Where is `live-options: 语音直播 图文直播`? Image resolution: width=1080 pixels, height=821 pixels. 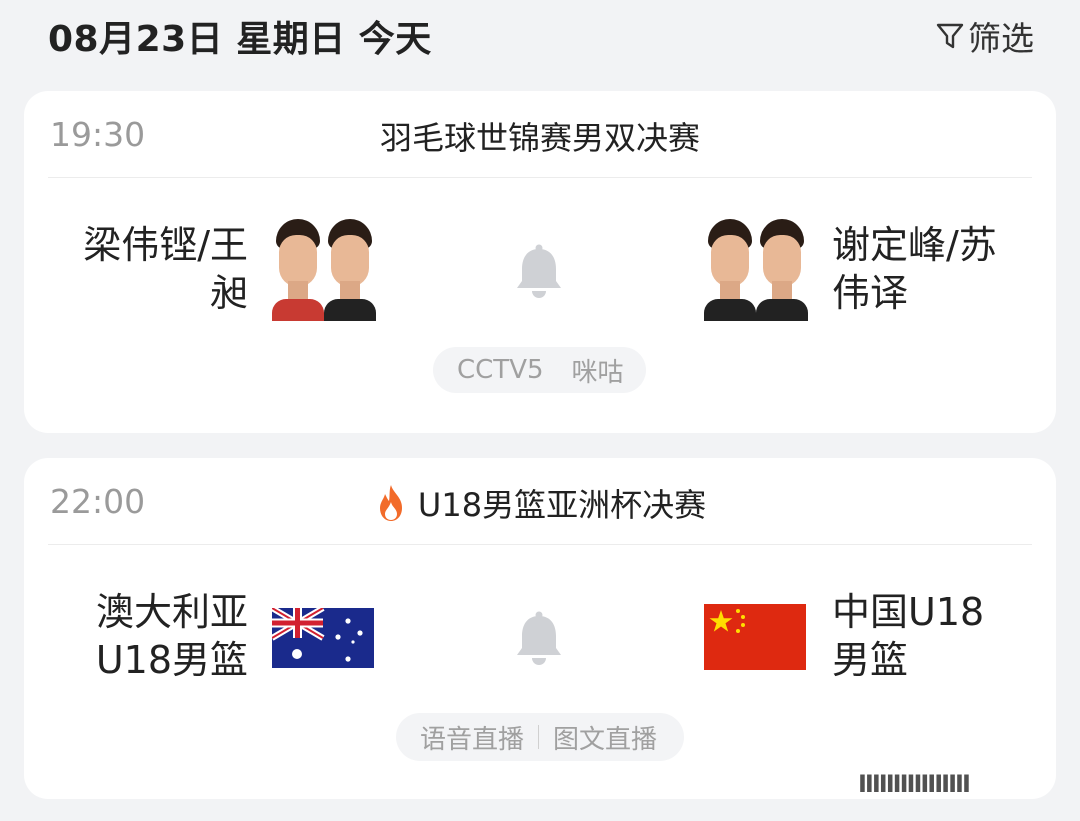
live-options: 语音直播 图文直播 is located at coordinates (540, 737).